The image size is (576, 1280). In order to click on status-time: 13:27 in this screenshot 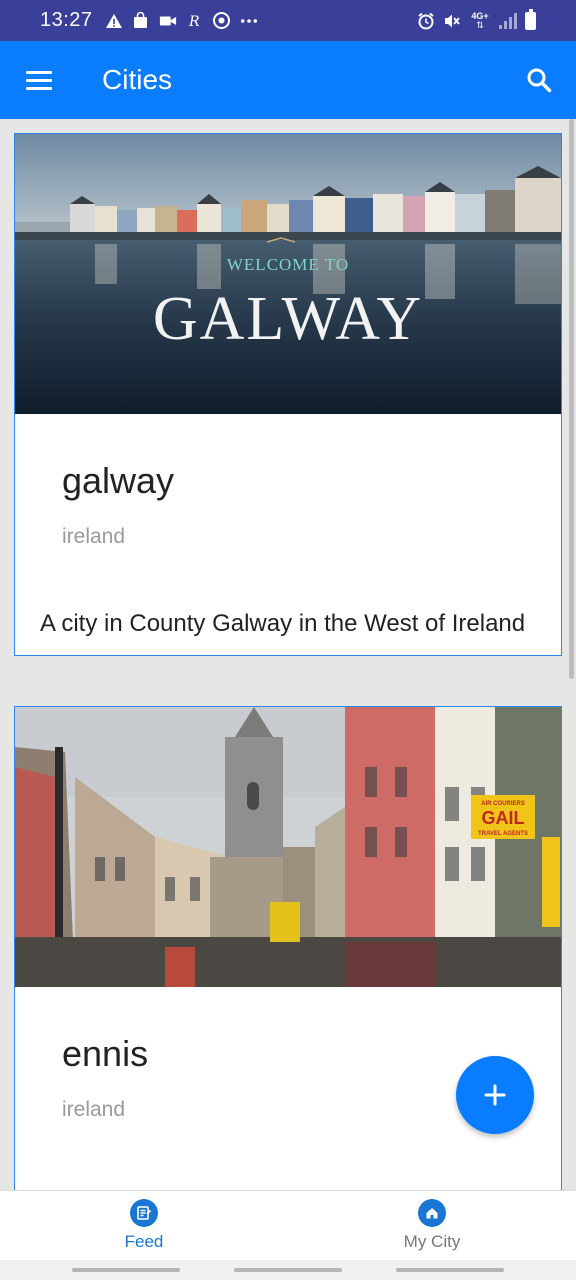, I will do `click(66, 20)`.